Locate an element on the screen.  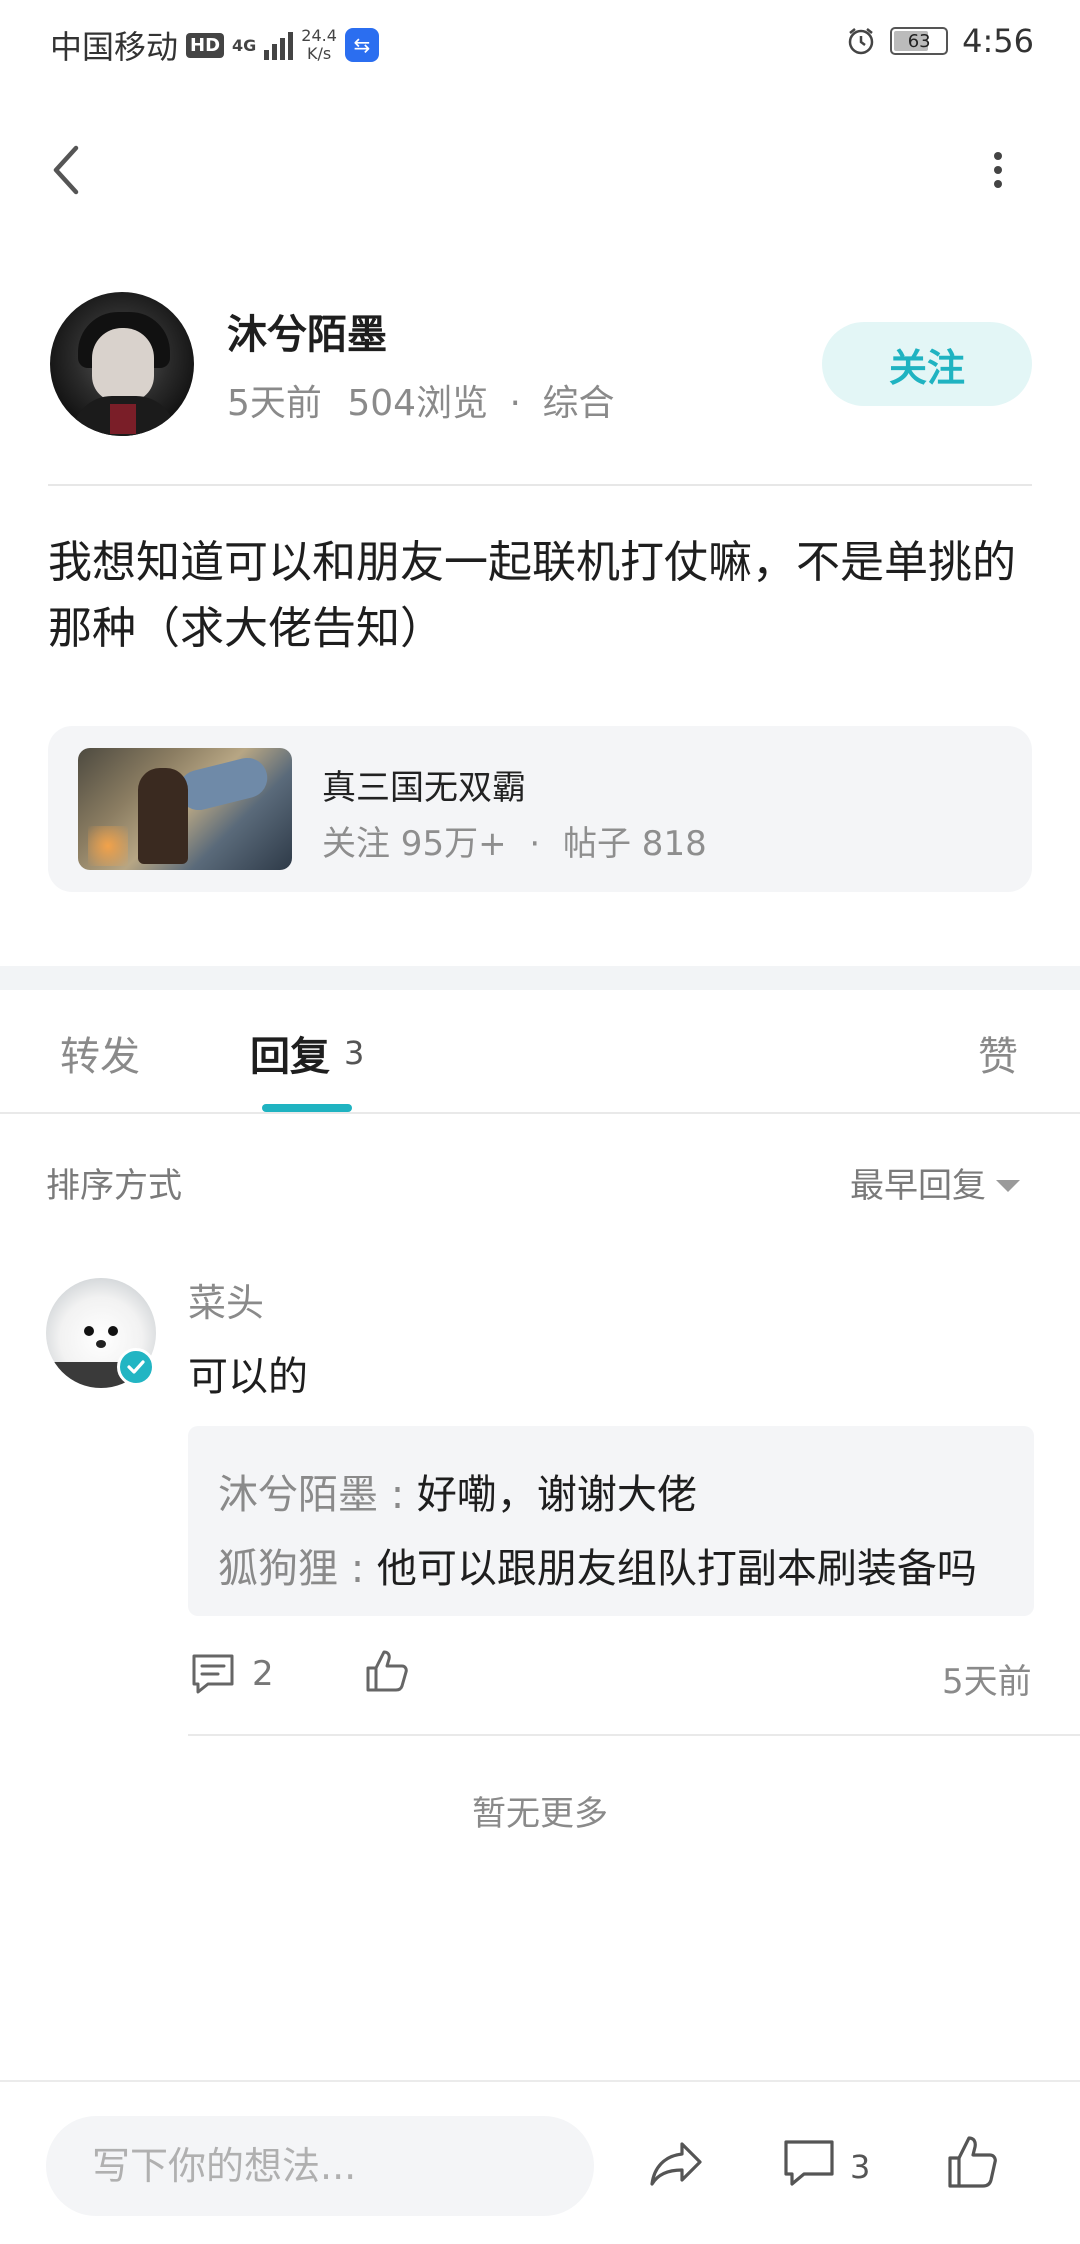
section-gap is located at coordinates (540, 978).